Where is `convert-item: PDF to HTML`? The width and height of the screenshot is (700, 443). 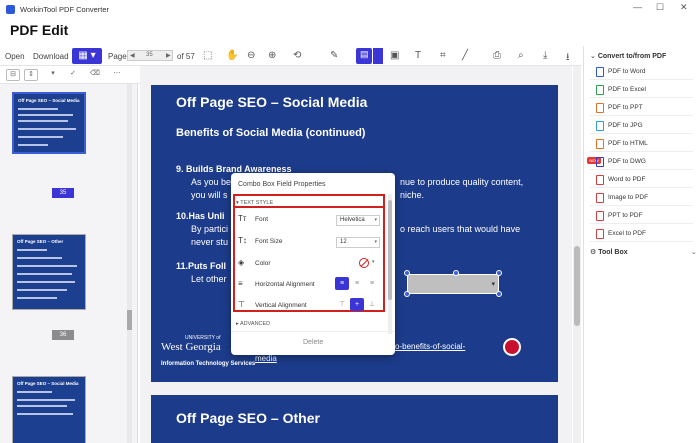
convert-item: PDF to HTML is located at coordinates (641, 144).